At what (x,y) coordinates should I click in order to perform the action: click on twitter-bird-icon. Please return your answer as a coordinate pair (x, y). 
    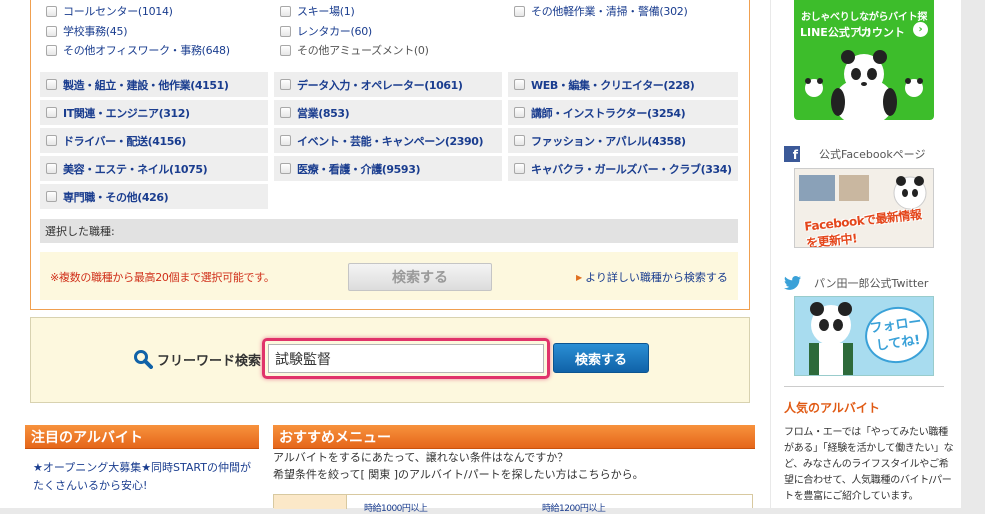
    Looking at the image, I should click on (792, 283).